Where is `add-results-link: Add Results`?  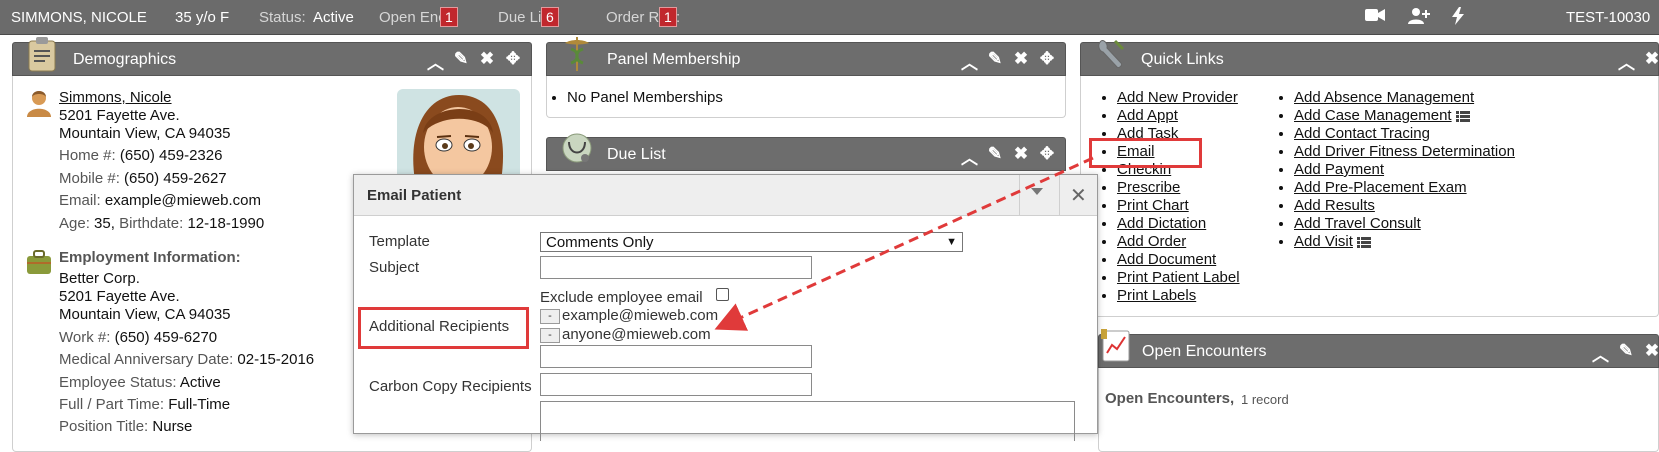
add-results-link: Add Results is located at coordinates (1334, 205).